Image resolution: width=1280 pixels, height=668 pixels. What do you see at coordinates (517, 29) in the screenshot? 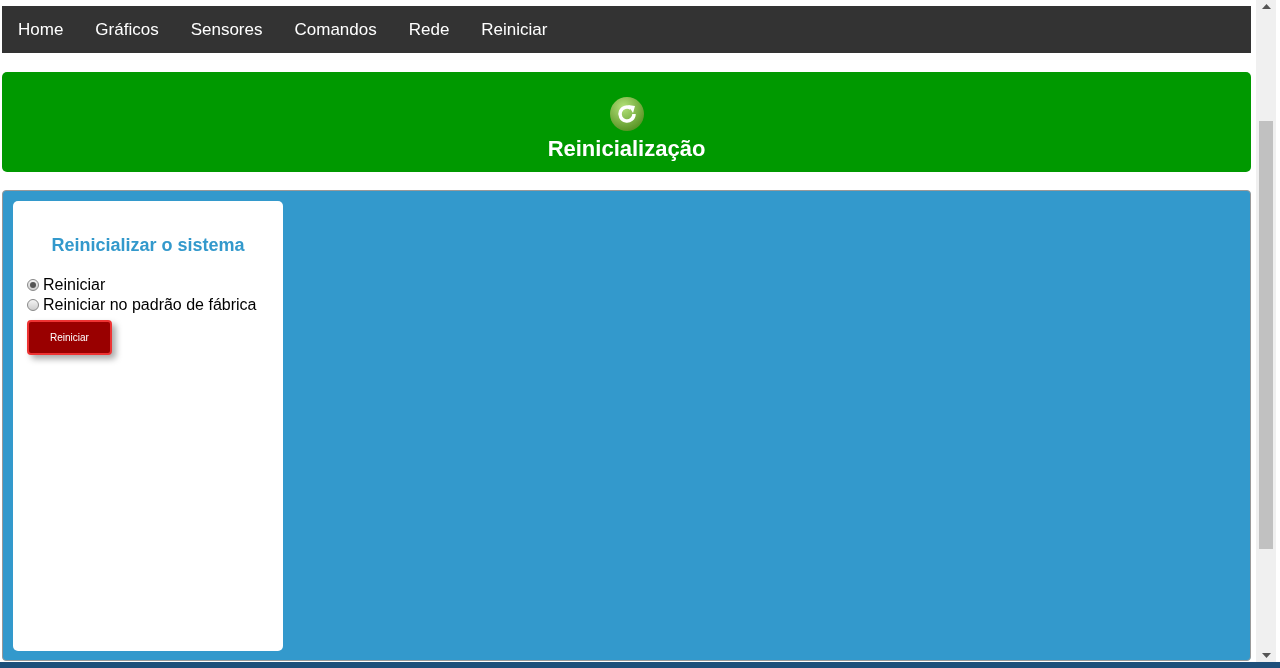
I see `nav-link: Reiniciar` at bounding box center [517, 29].